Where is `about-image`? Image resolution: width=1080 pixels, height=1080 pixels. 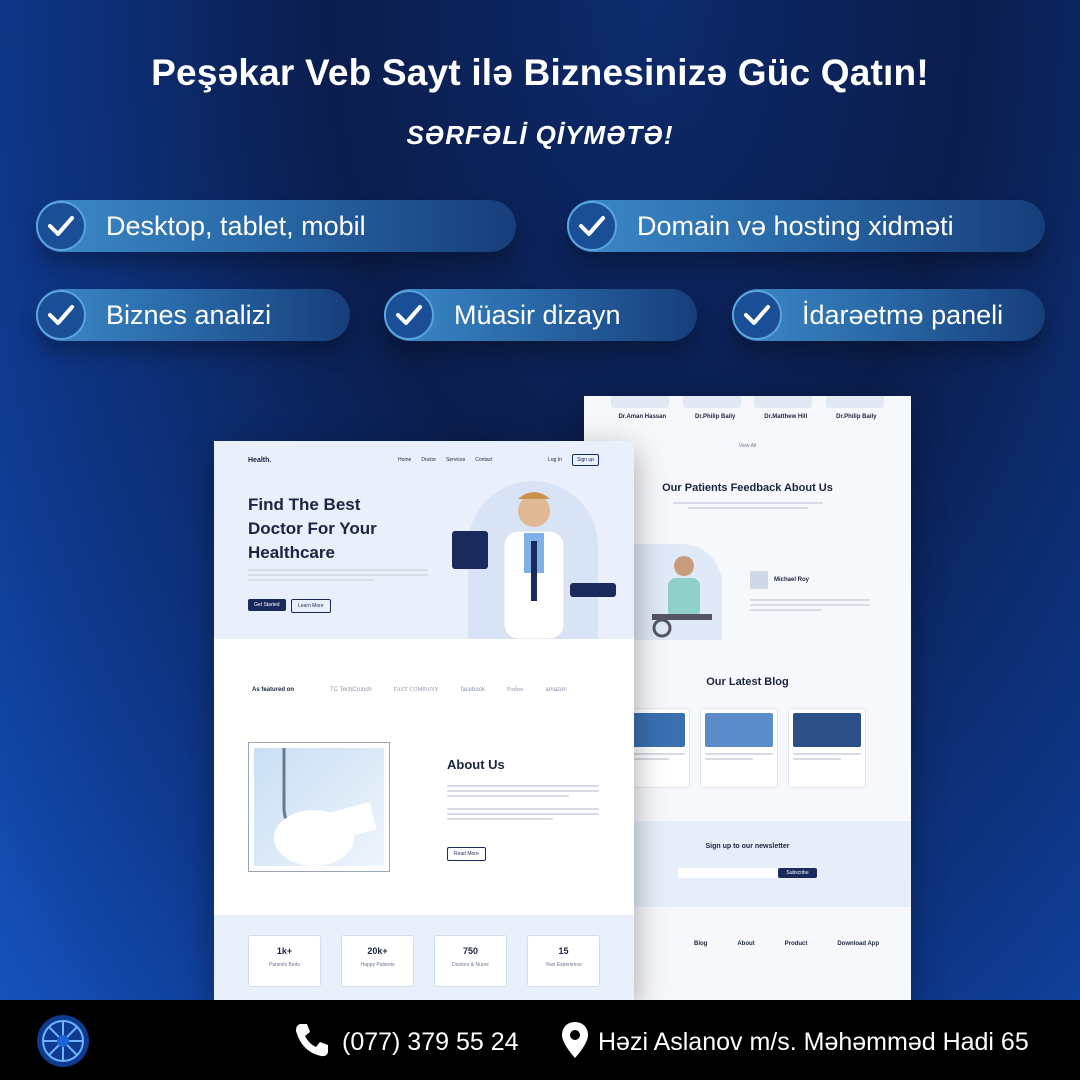 about-image is located at coordinates (319, 807).